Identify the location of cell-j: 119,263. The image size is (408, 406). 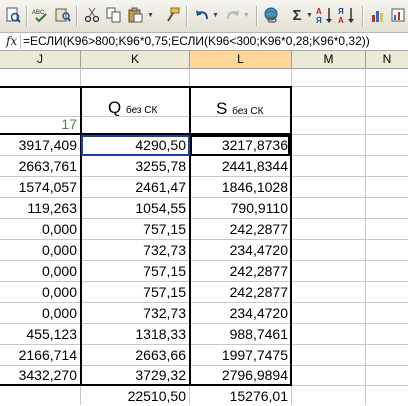
(38, 208).